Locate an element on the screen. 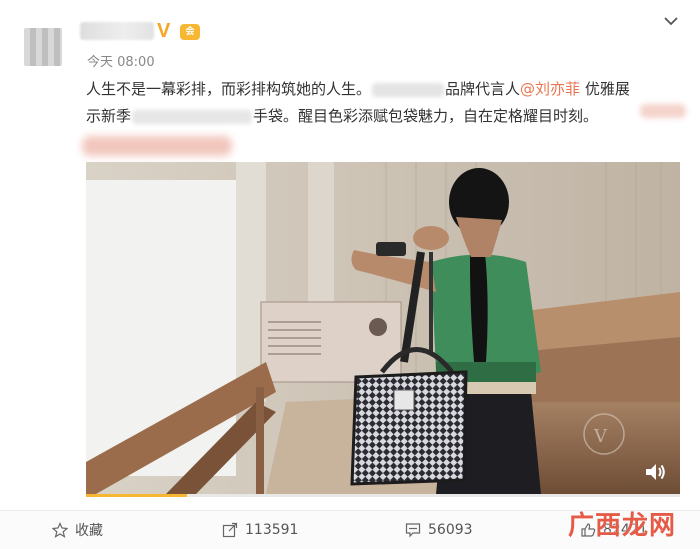  verified-badge: V is located at coordinates (164, 31).